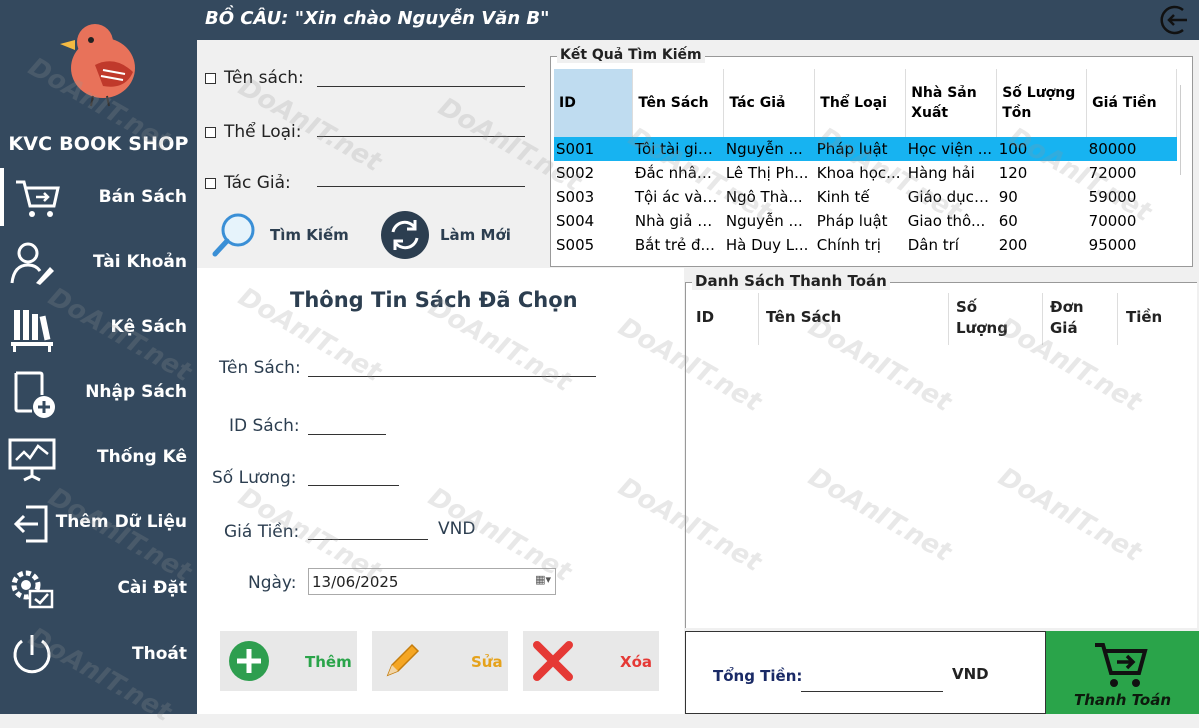 This screenshot has width=1199, height=728. What do you see at coordinates (142, 457) in the screenshot?
I see `sidebar-item-label: Thống Kê` at bounding box center [142, 457].